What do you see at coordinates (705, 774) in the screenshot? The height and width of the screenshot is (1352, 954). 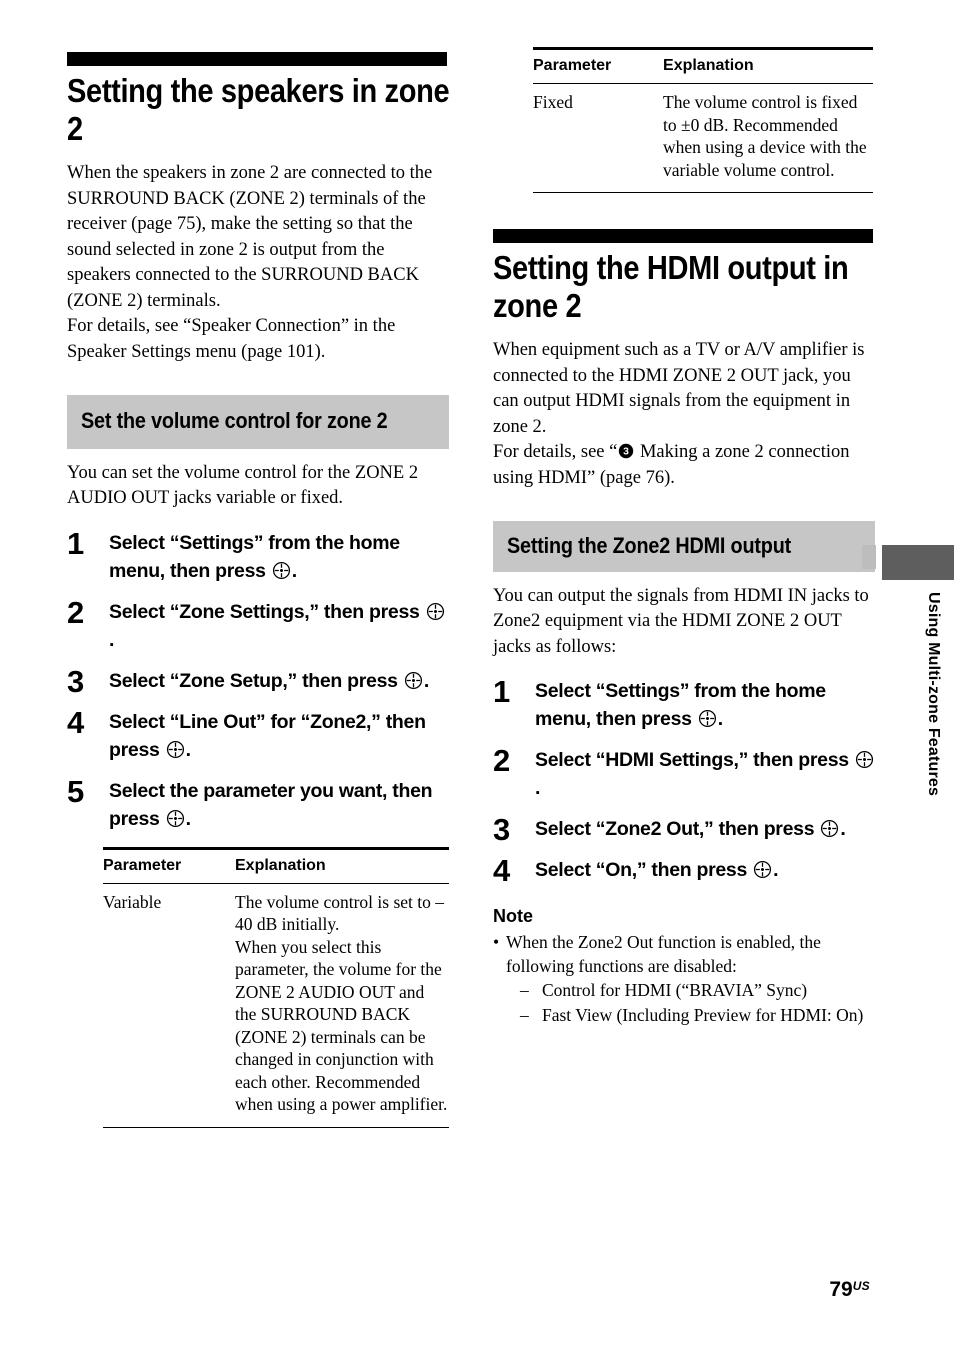 I see `step-text: Select “HDMI Settings,” then press .` at bounding box center [705, 774].